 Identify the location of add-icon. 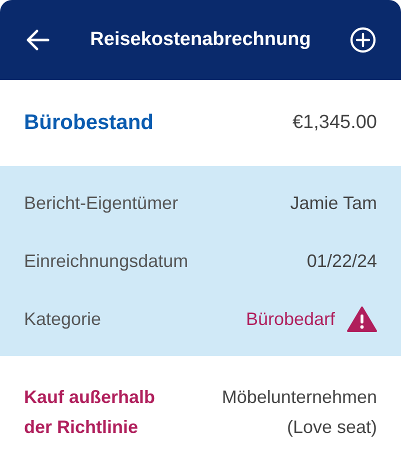
(363, 40).